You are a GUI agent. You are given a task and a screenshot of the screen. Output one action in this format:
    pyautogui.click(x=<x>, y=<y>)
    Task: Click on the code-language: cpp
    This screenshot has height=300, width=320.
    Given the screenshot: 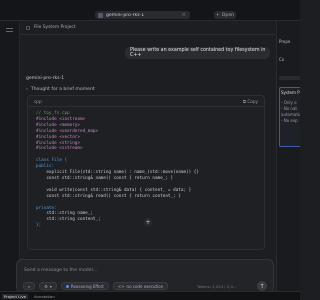 What is the action you would take?
    pyautogui.click(x=38, y=101)
    